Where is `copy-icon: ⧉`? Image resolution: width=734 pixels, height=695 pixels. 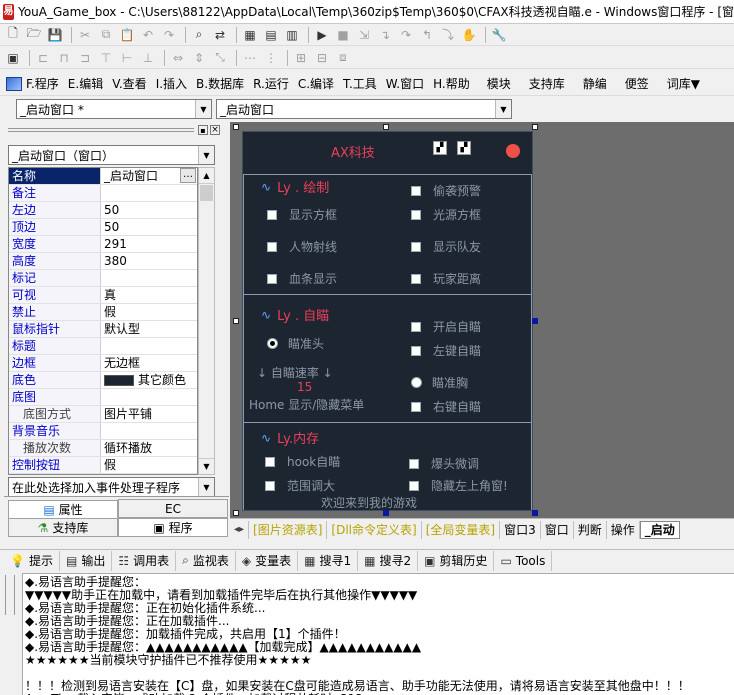 copy-icon: ⧉ is located at coordinates (106, 35).